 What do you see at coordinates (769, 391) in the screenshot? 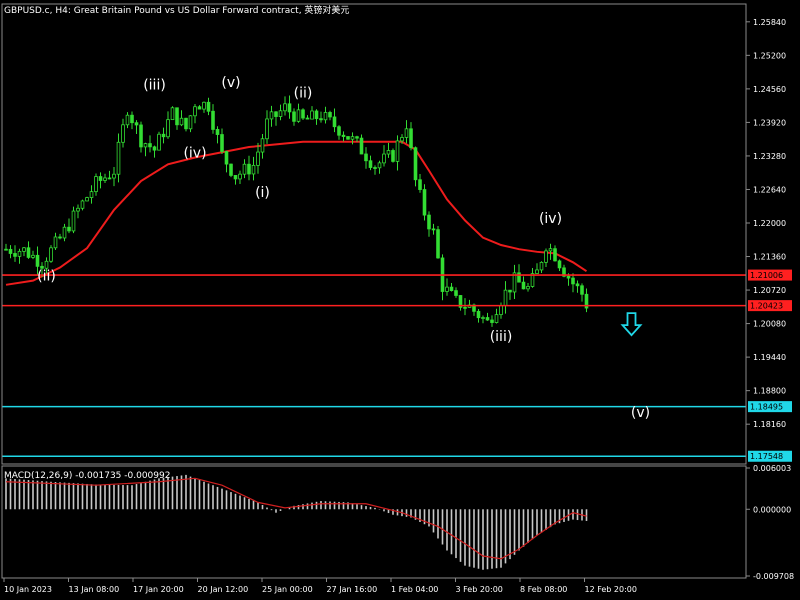
I see `price-tick-label: 1.18800` at bounding box center [769, 391].